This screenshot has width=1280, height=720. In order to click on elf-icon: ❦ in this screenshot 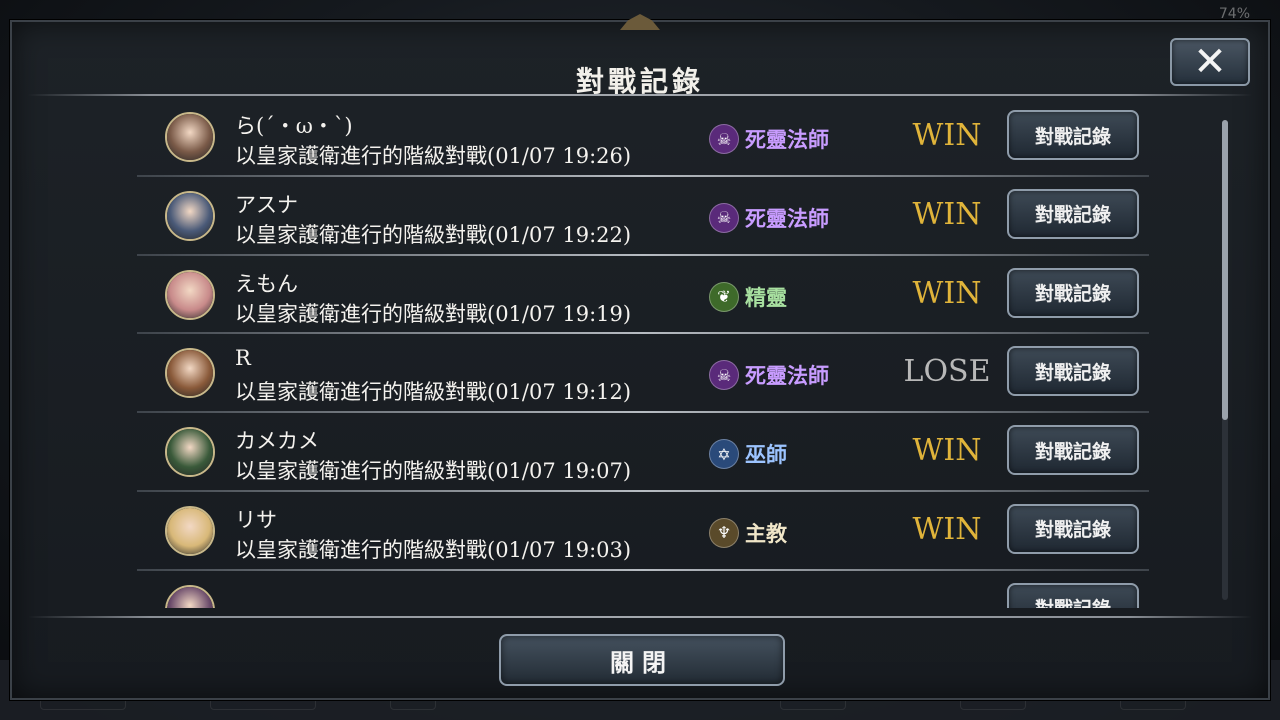, I will do `click(724, 296)`.